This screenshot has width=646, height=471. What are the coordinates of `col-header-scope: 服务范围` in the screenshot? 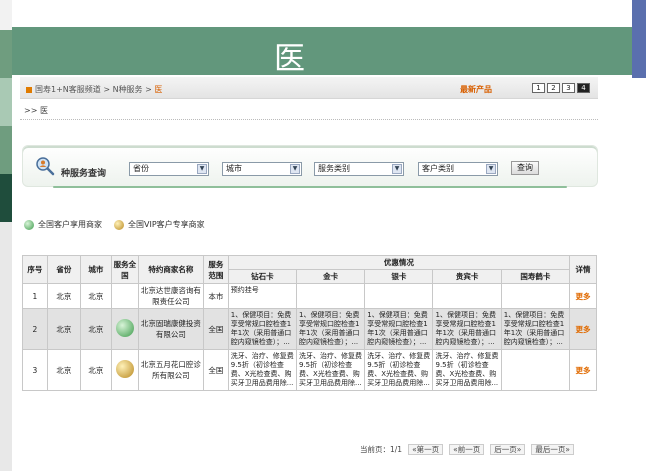 It's located at (215, 269).